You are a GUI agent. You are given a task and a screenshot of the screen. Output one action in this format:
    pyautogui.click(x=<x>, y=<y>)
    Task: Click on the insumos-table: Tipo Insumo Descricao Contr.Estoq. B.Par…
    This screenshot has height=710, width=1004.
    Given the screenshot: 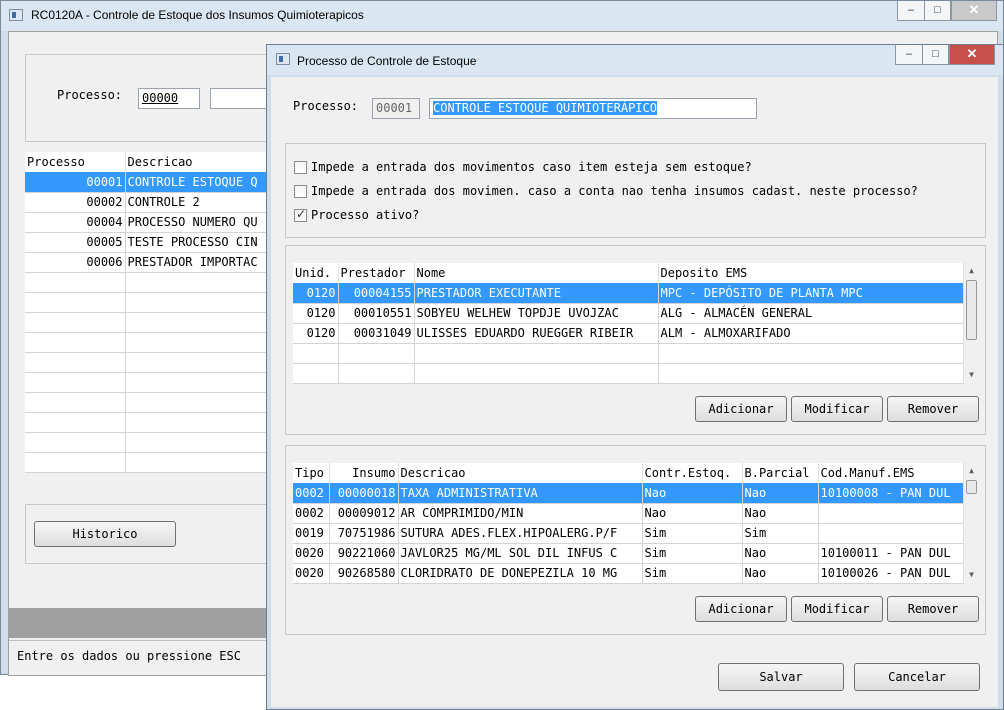 What is the action you would take?
    pyautogui.click(x=628, y=523)
    